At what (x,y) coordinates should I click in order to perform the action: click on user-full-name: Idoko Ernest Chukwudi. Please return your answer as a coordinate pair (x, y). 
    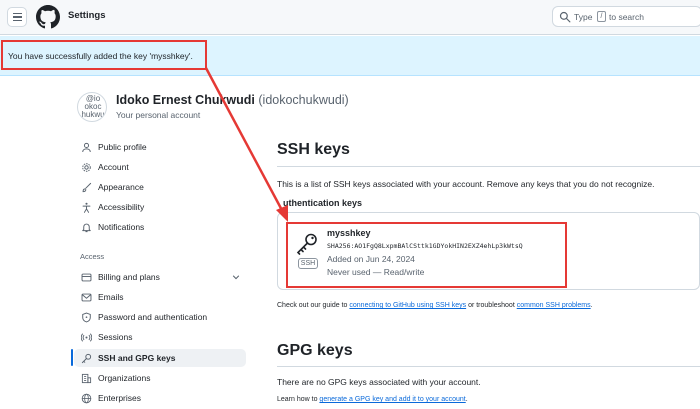
    Looking at the image, I should click on (185, 100).